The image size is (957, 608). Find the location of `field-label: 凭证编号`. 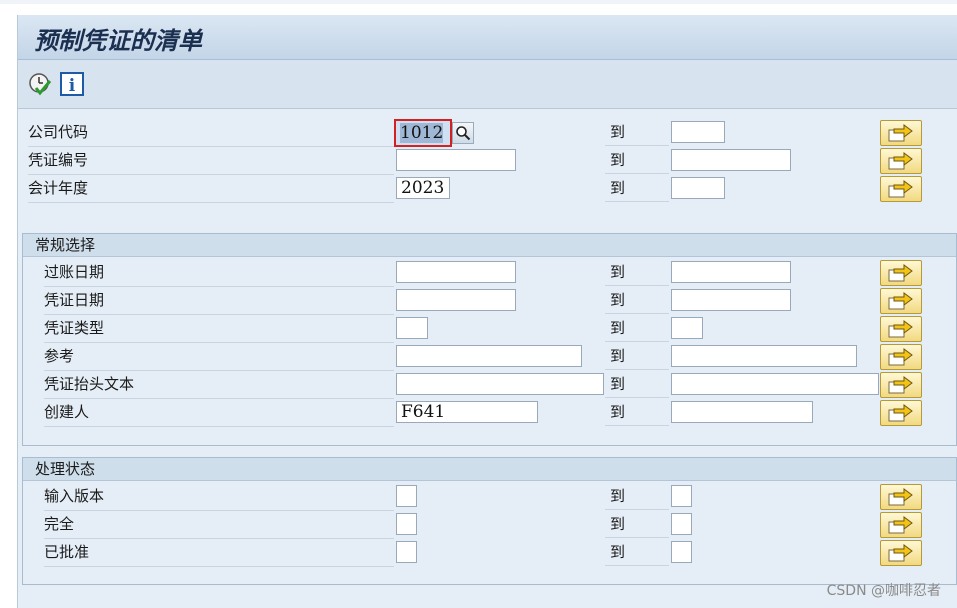

field-label: 凭证编号 is located at coordinates (211, 161).